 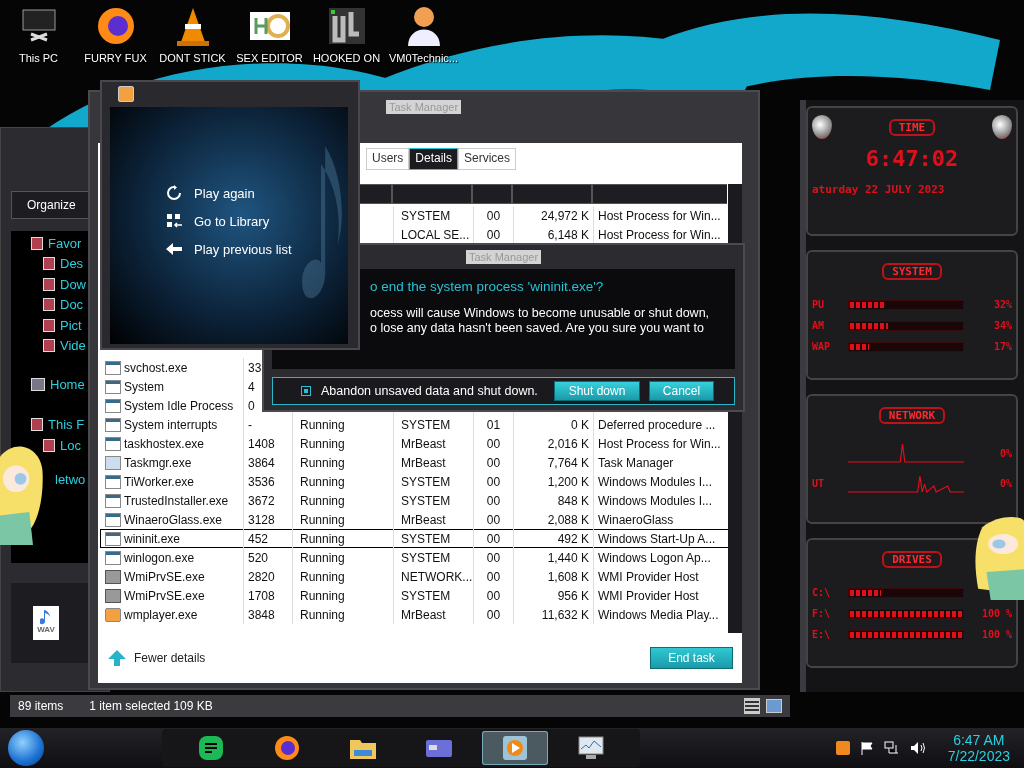 What do you see at coordinates (261, 576) in the screenshot?
I see `pid: 2820` at bounding box center [261, 576].